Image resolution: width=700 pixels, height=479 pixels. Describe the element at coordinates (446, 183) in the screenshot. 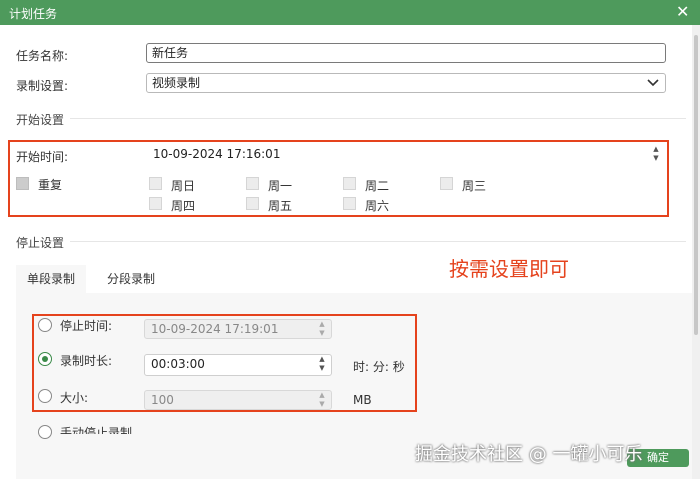

I see `weekday-checkbox-wed` at that location.